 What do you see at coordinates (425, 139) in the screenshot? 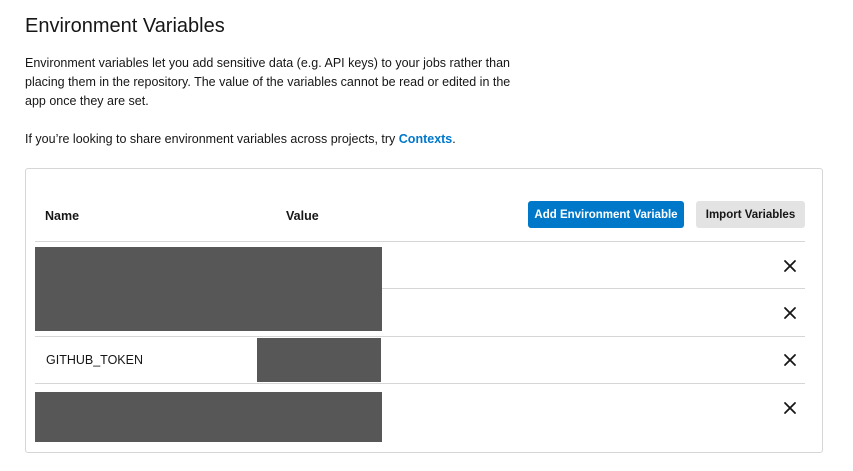
I see `contexts-link: Contexts` at bounding box center [425, 139].